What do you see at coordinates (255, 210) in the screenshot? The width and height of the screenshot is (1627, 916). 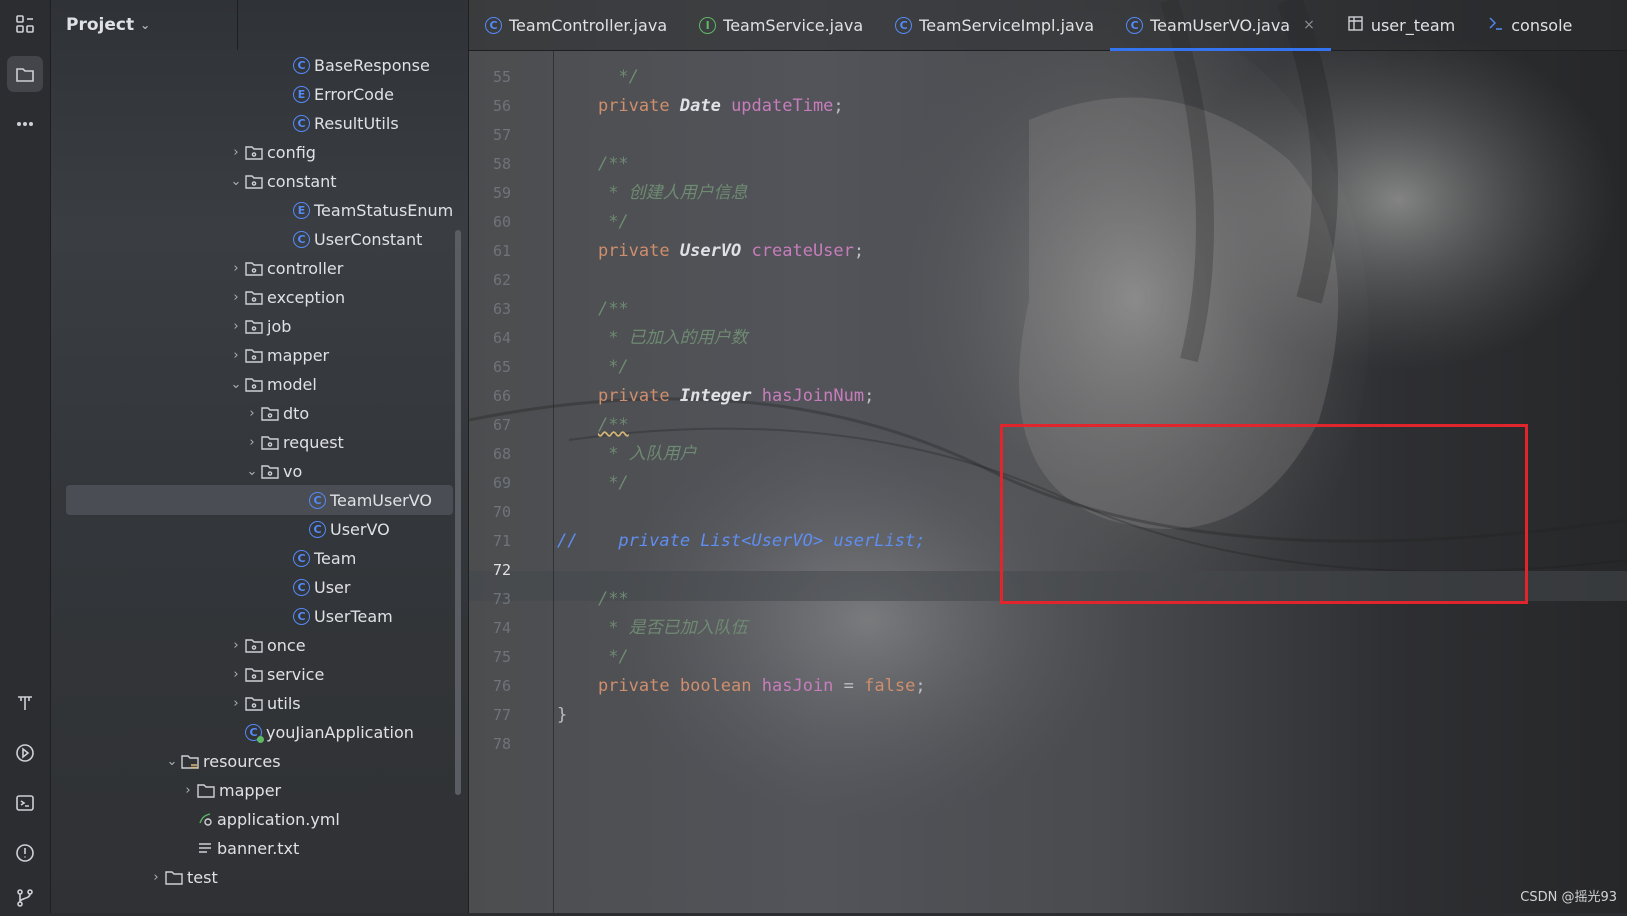 I see `tree-item-teamstatusenum: ›ETeamStatusEnum` at bounding box center [255, 210].